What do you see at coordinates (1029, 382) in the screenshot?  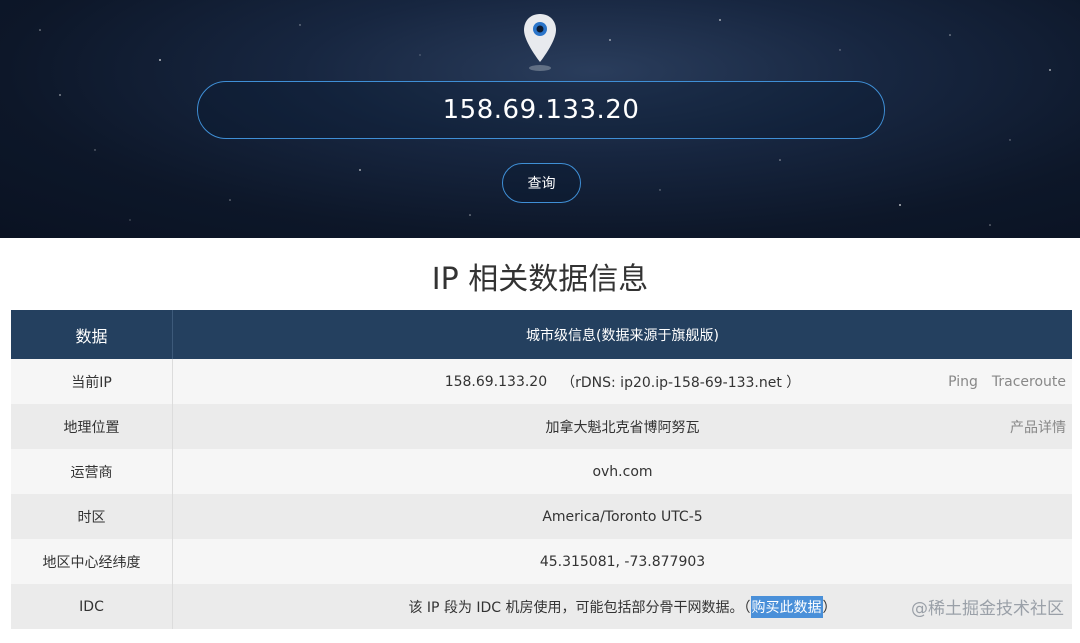 I see `traceroute-link: Traceroute` at bounding box center [1029, 382].